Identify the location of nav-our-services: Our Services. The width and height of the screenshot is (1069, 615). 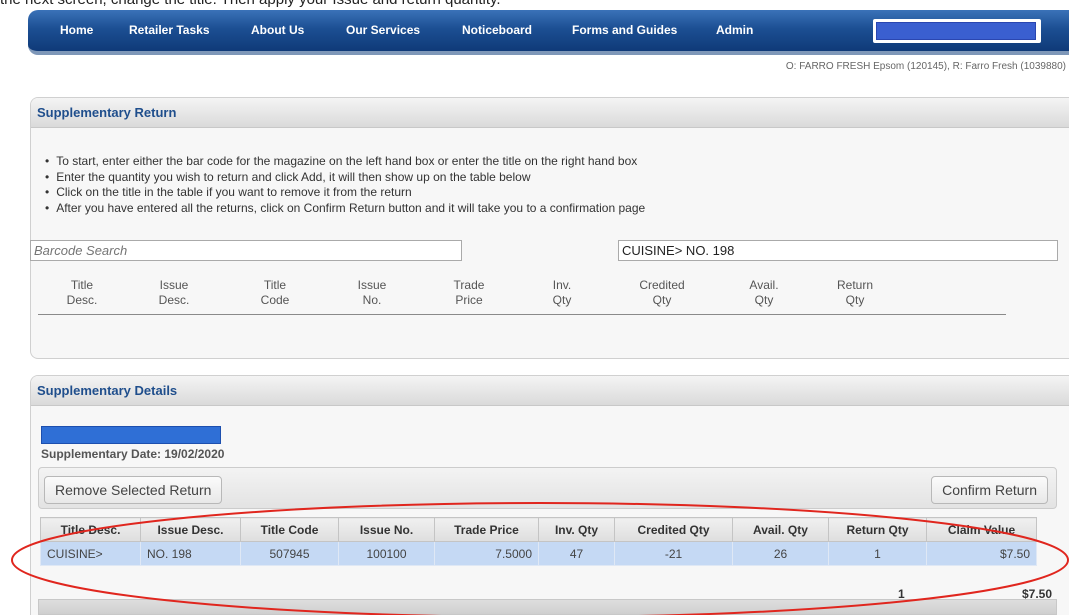
(383, 30).